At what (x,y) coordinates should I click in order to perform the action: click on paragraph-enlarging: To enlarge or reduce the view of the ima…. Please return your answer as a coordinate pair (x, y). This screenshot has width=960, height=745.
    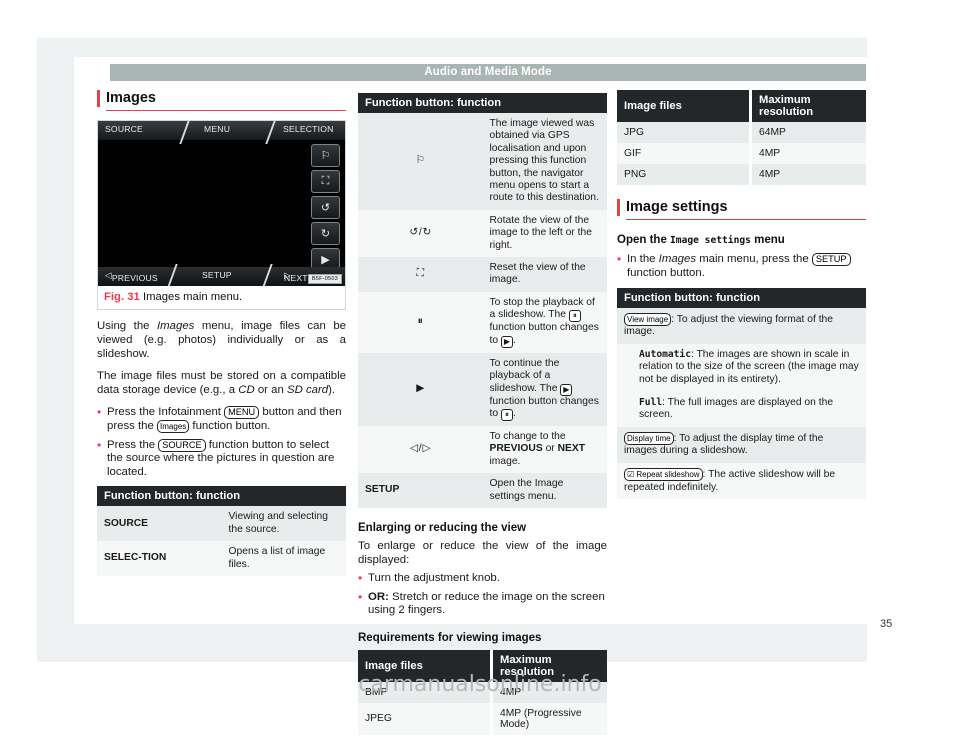
    Looking at the image, I should click on (482, 552).